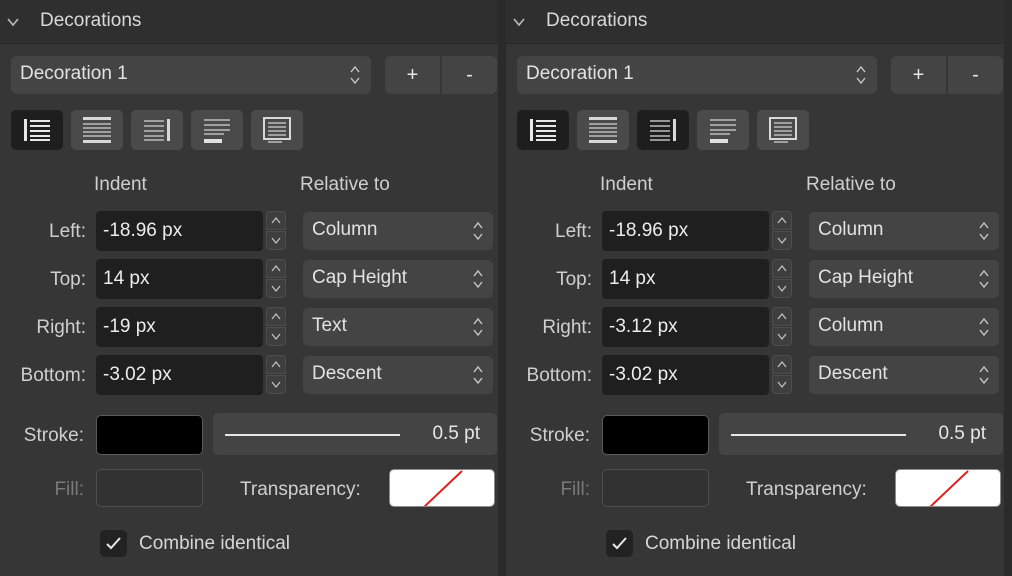  I want to click on indent-value-text: -3.12 px, so click(643, 326).